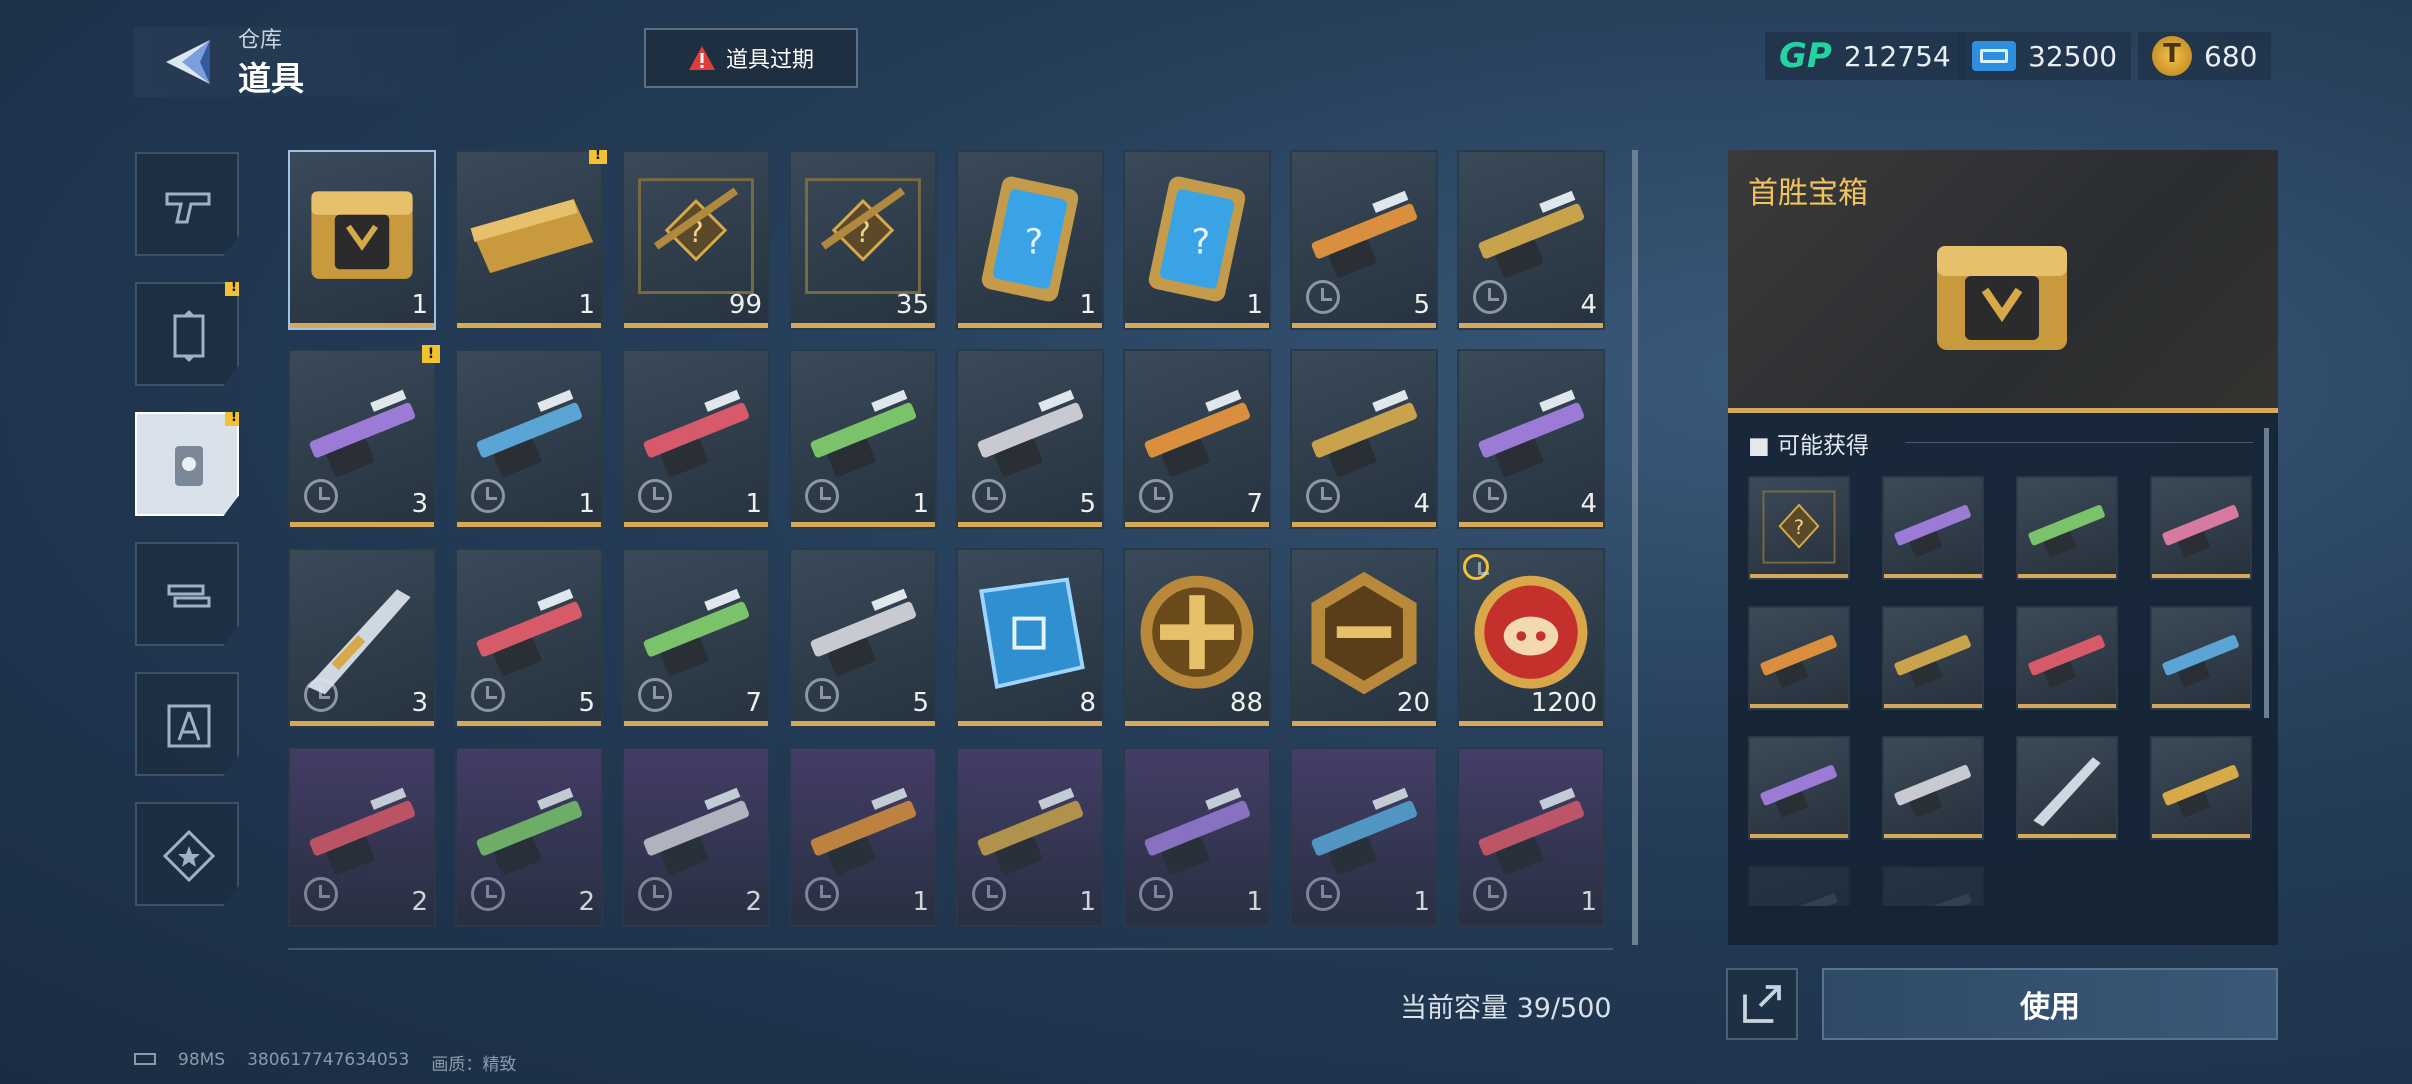 Image resolution: width=2412 pixels, height=1084 pixels. I want to click on status-footer: 98MS 380617747634053 画质：精致, so click(325, 1062).